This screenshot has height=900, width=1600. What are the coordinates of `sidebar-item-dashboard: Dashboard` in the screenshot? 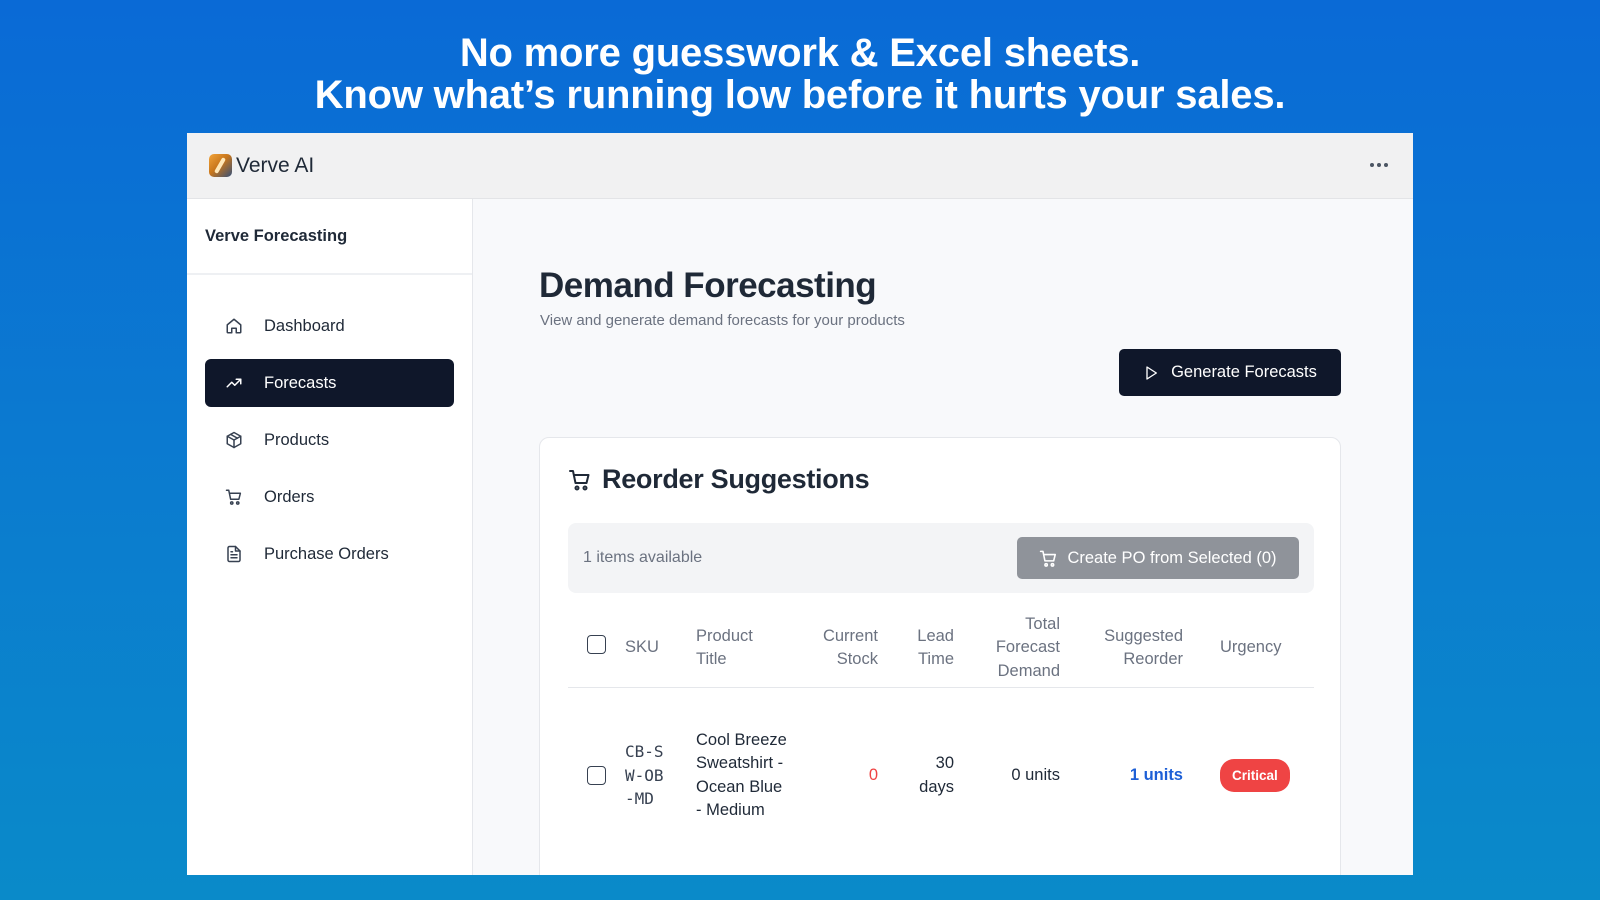 It's located at (329, 326).